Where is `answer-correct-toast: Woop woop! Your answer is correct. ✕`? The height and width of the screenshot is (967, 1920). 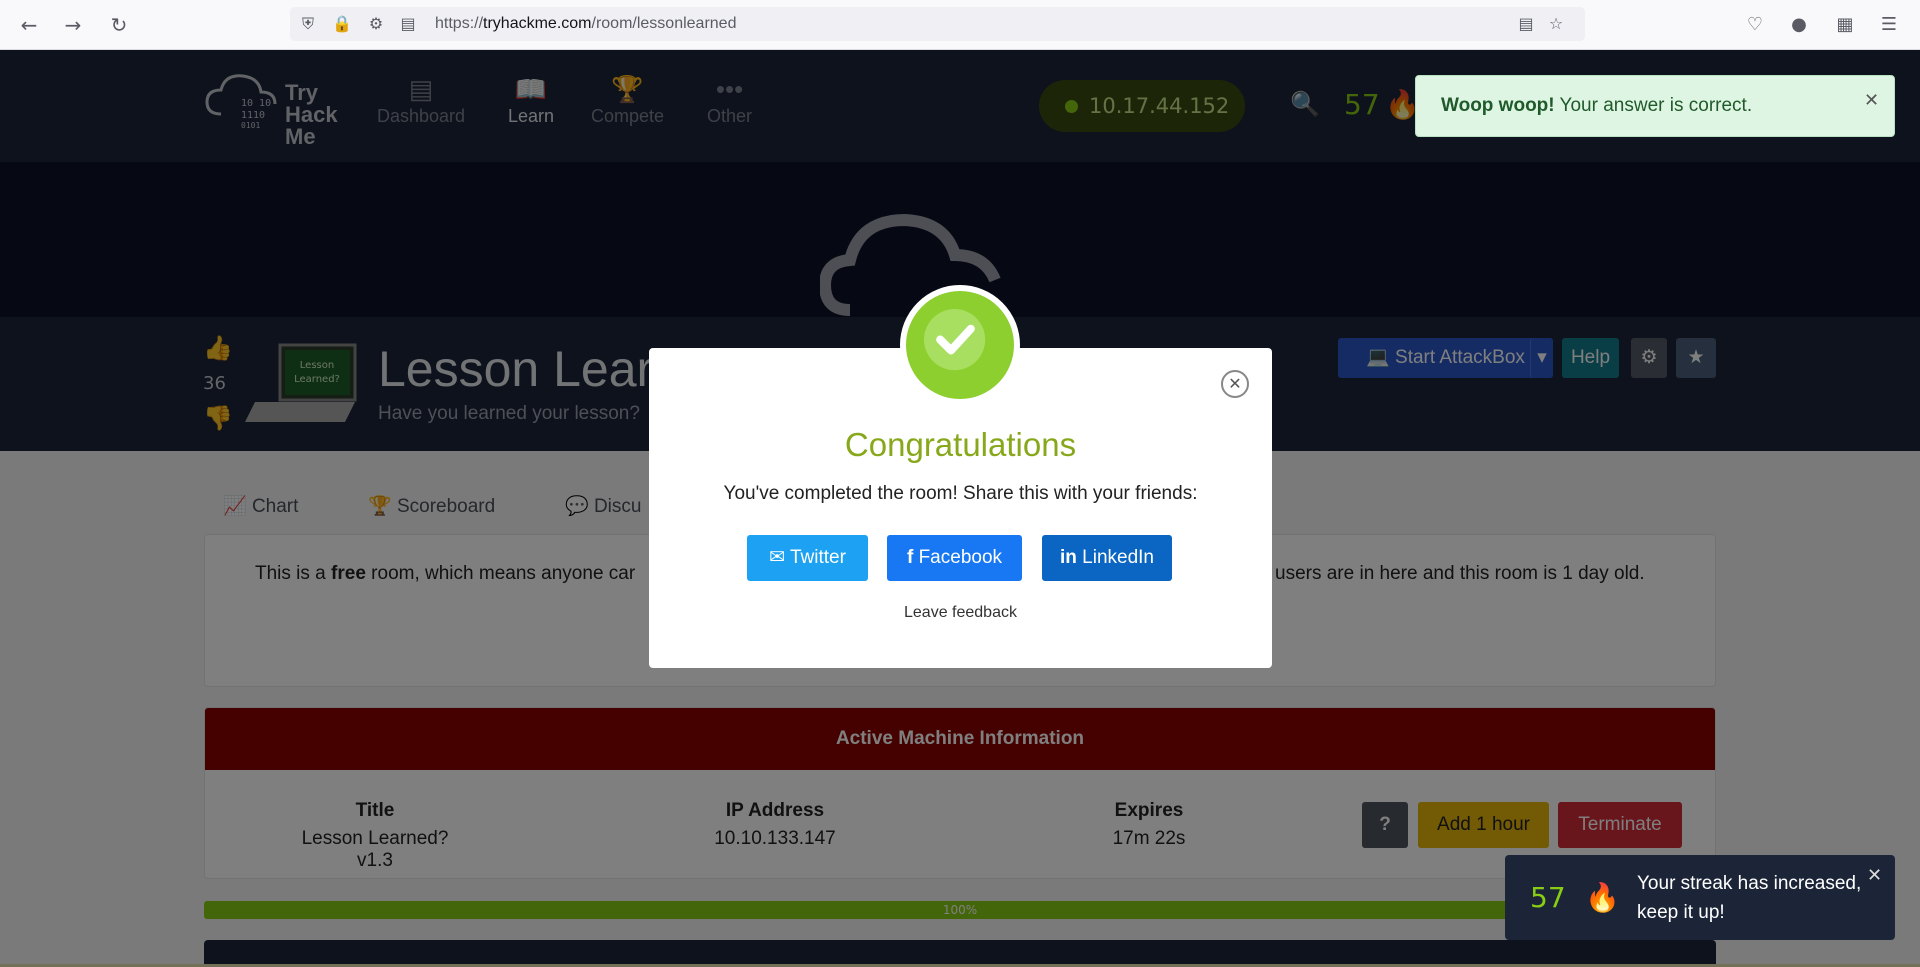
answer-correct-toast: Woop woop! Your answer is correct. ✕ is located at coordinates (1655, 106).